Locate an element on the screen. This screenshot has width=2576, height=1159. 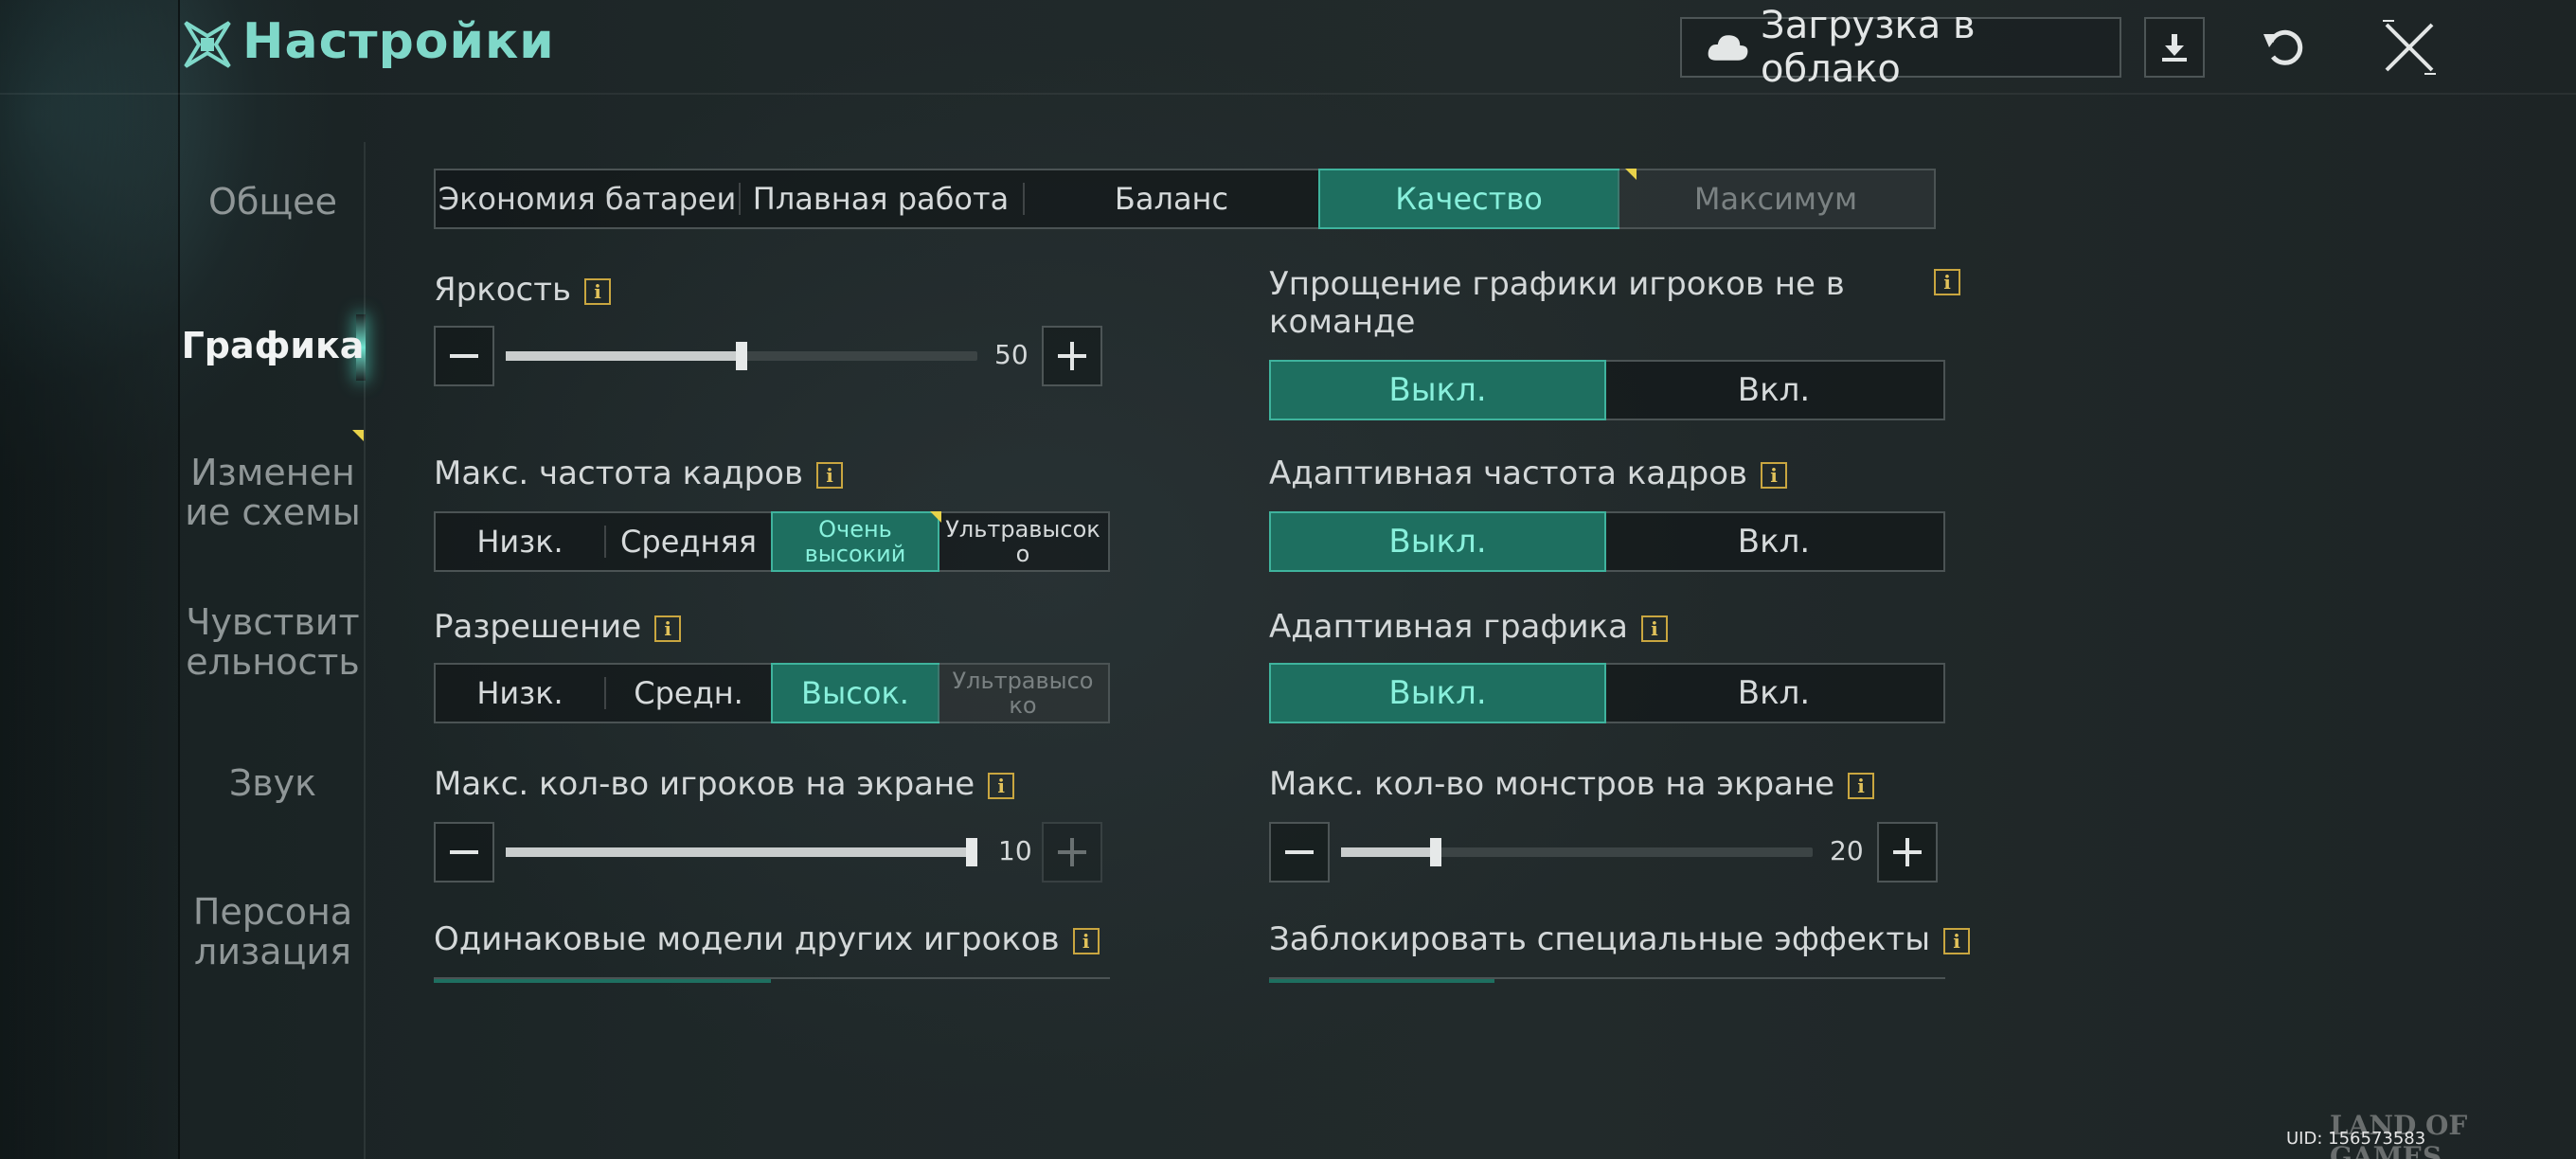
block-effects-active-option is located at coordinates (1381, 981).